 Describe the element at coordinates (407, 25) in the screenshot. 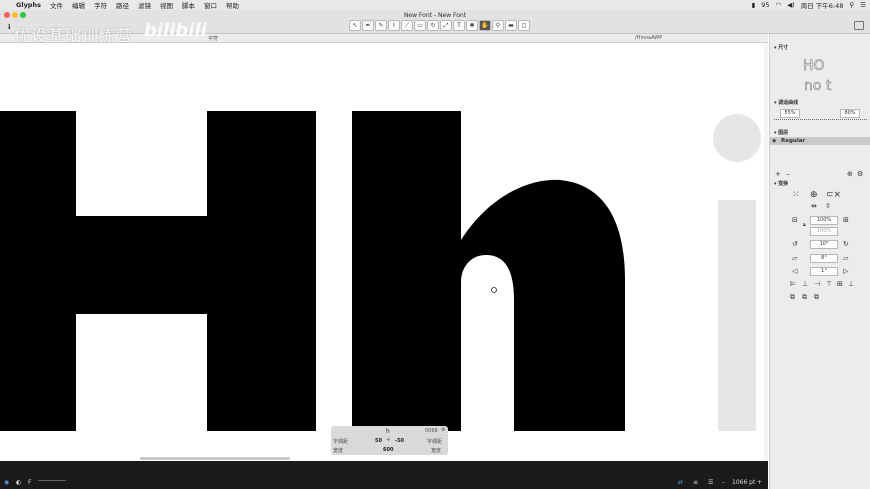

I see `knife-tool-icon: ⟋` at that location.